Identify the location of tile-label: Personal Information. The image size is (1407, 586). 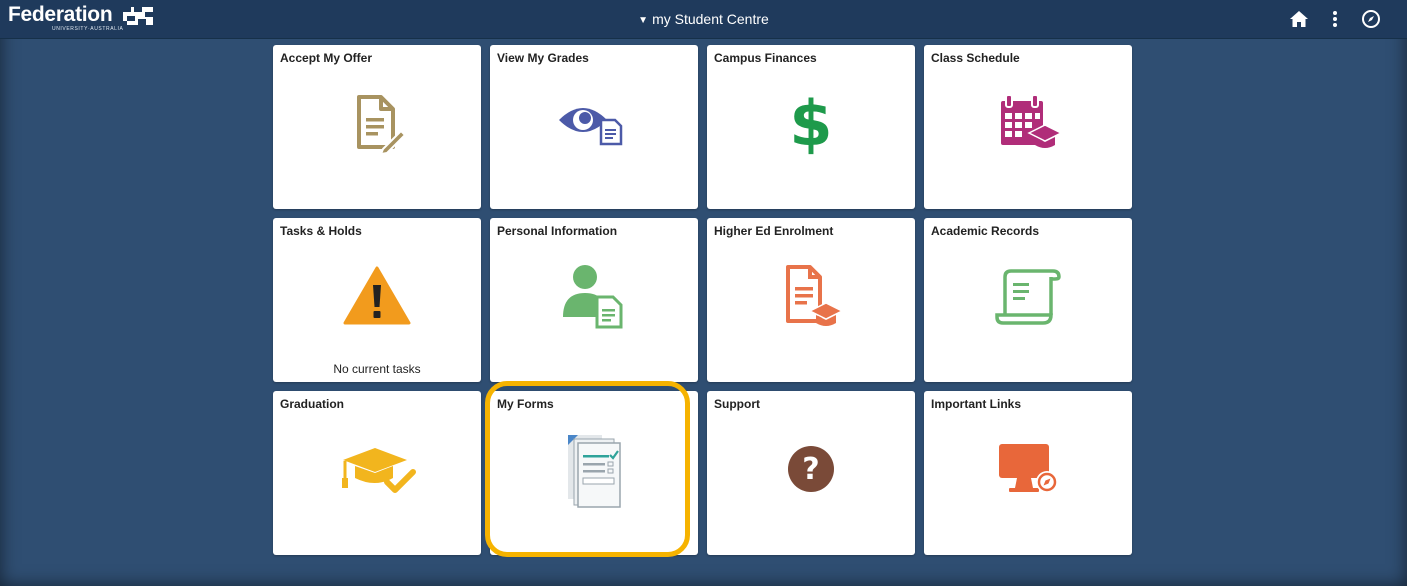
(557, 231).